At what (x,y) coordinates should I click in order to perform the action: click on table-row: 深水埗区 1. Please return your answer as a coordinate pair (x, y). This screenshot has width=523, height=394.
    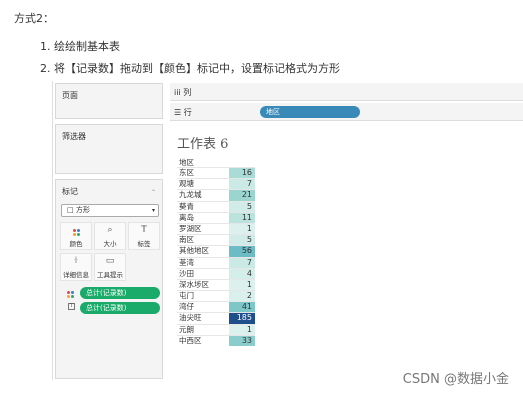
    Looking at the image, I should click on (216, 284).